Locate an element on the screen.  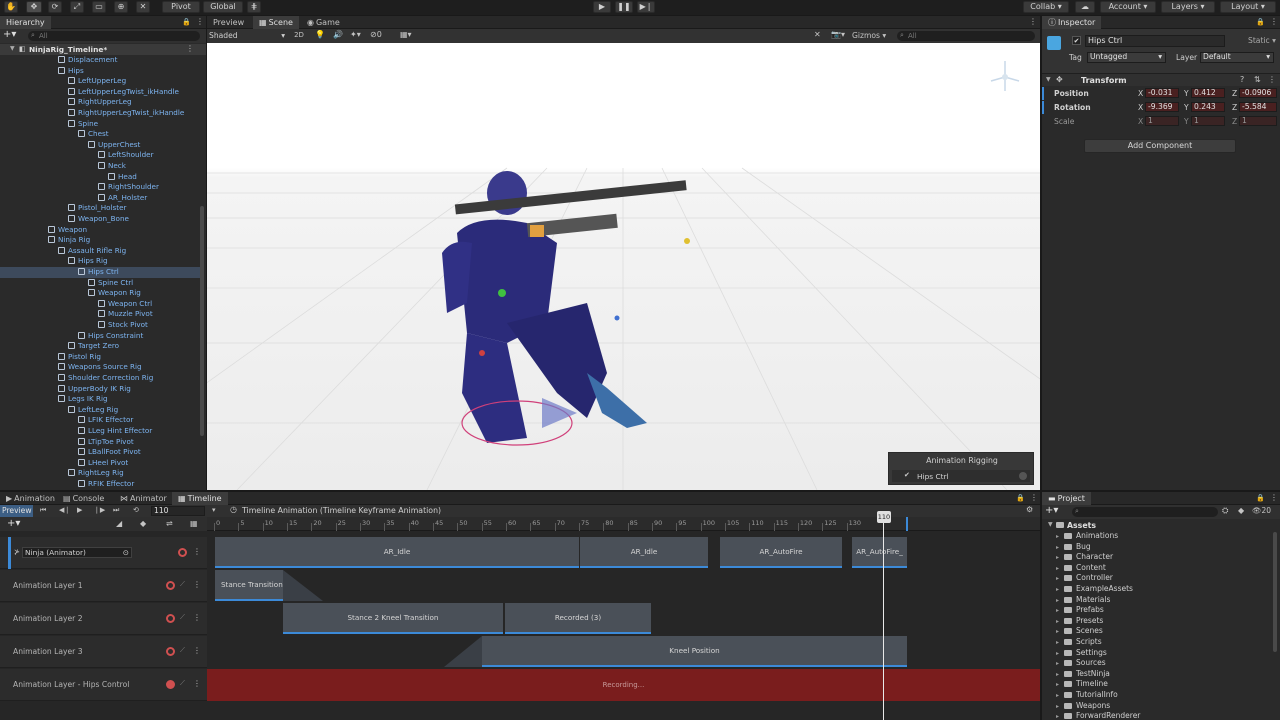
visibility-icon: ⊘0 is located at coordinates (376, 34).